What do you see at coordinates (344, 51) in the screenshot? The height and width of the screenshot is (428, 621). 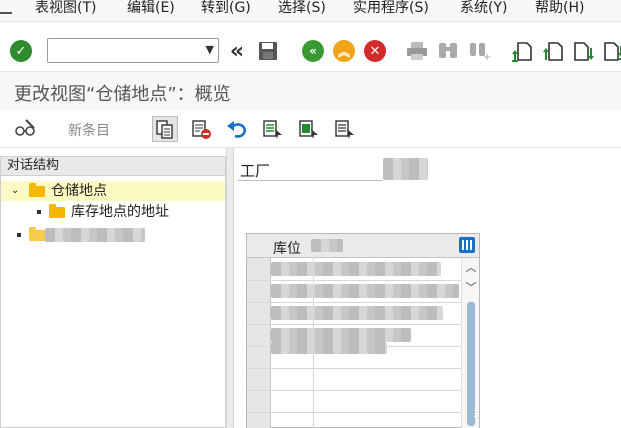 I see `exit-icon: ︽` at bounding box center [344, 51].